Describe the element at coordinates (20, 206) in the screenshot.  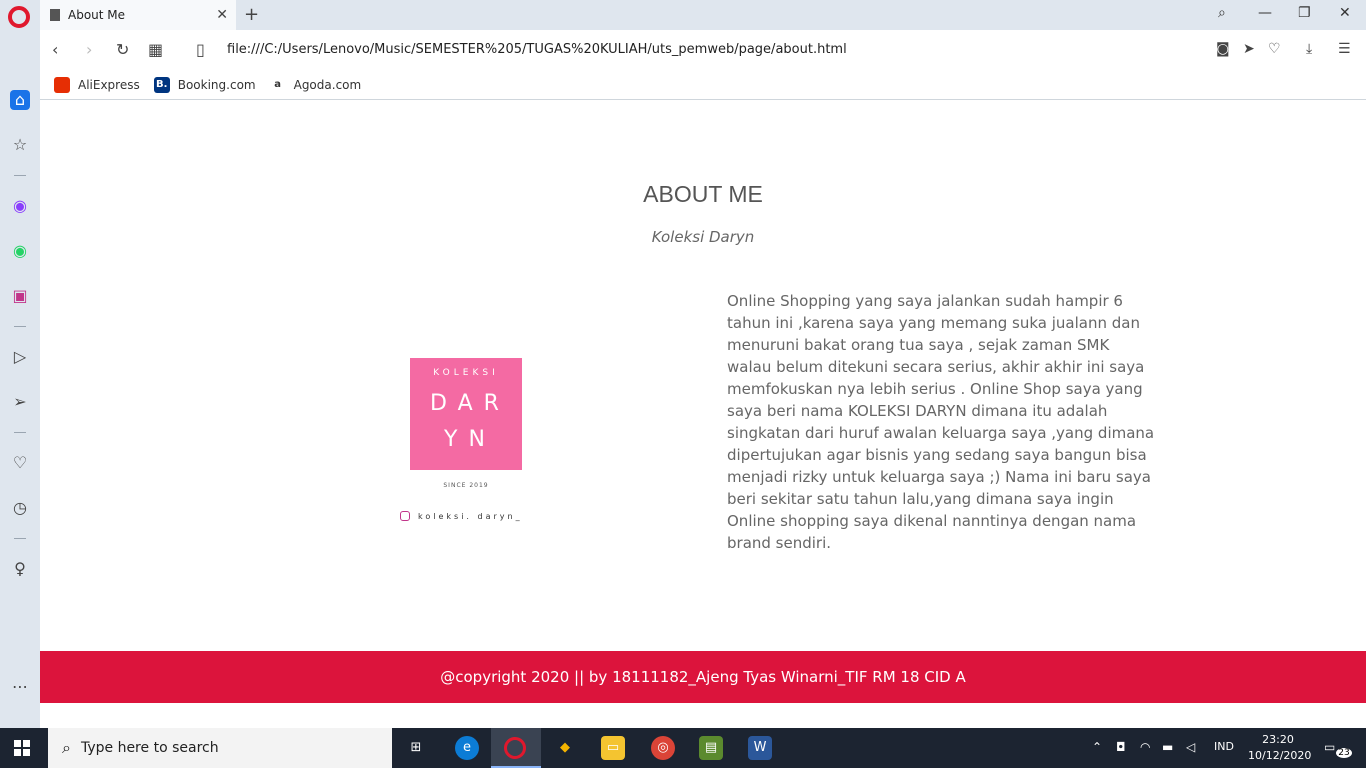
I see `messenger-icon: ◉` at that location.